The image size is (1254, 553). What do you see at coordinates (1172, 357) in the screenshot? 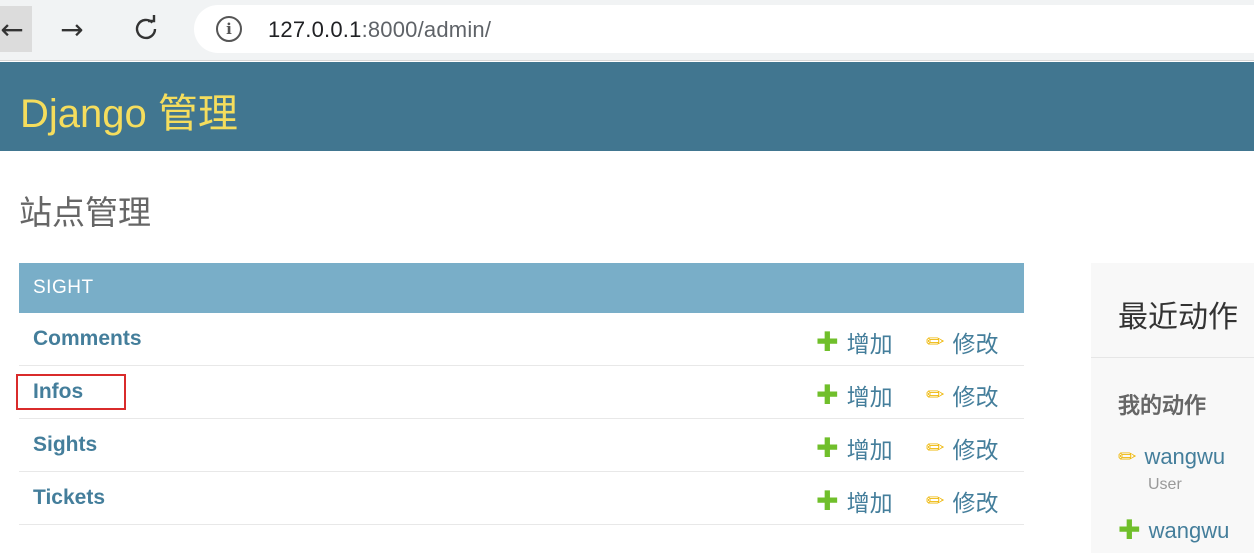
I see `divider` at bounding box center [1172, 357].